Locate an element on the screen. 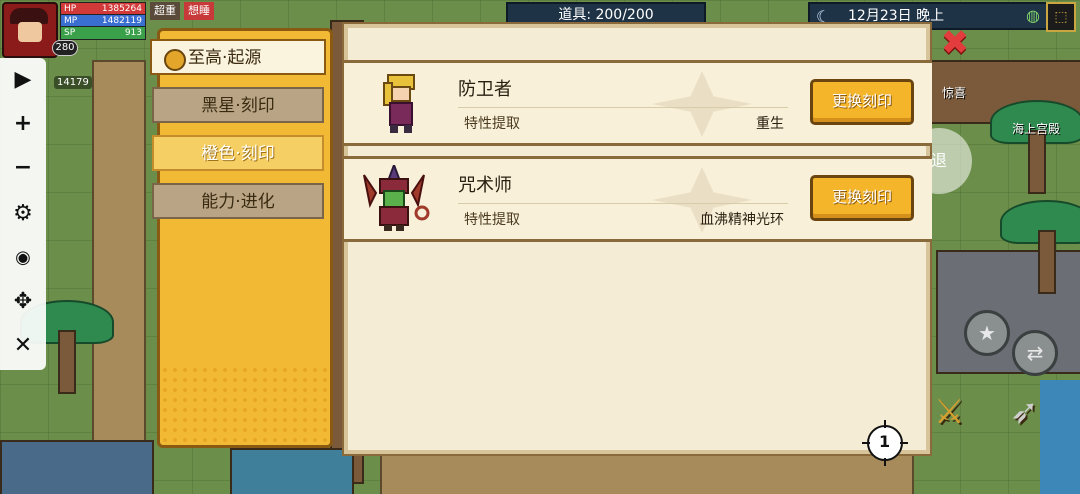  card-name: 咒术师 is located at coordinates (485, 185).